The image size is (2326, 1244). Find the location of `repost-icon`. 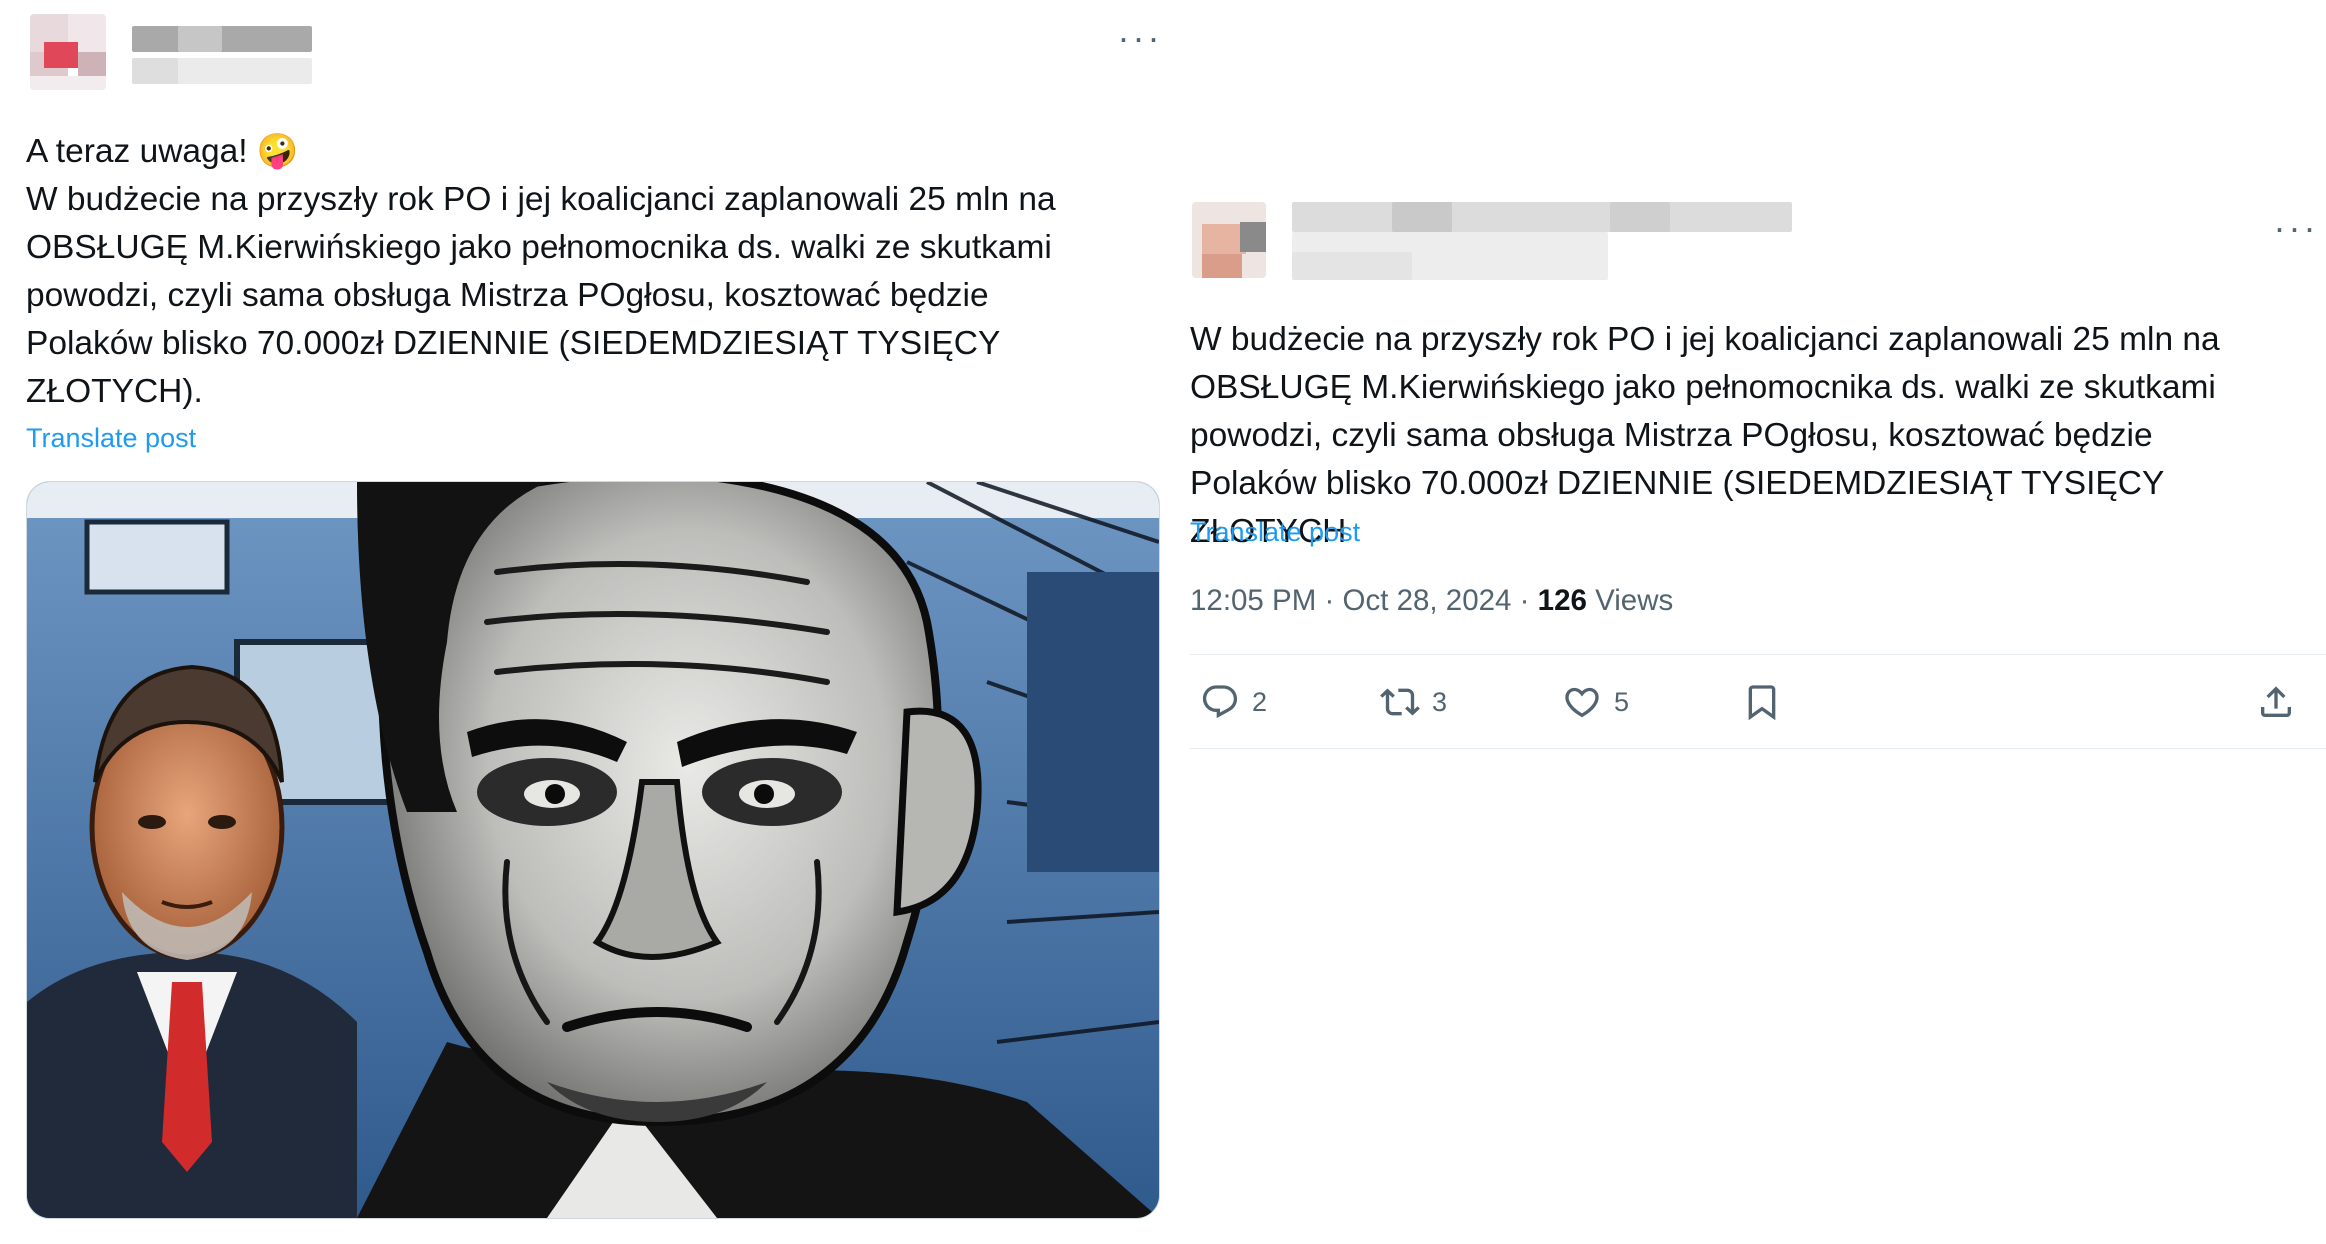

repost-icon is located at coordinates (1400, 702).